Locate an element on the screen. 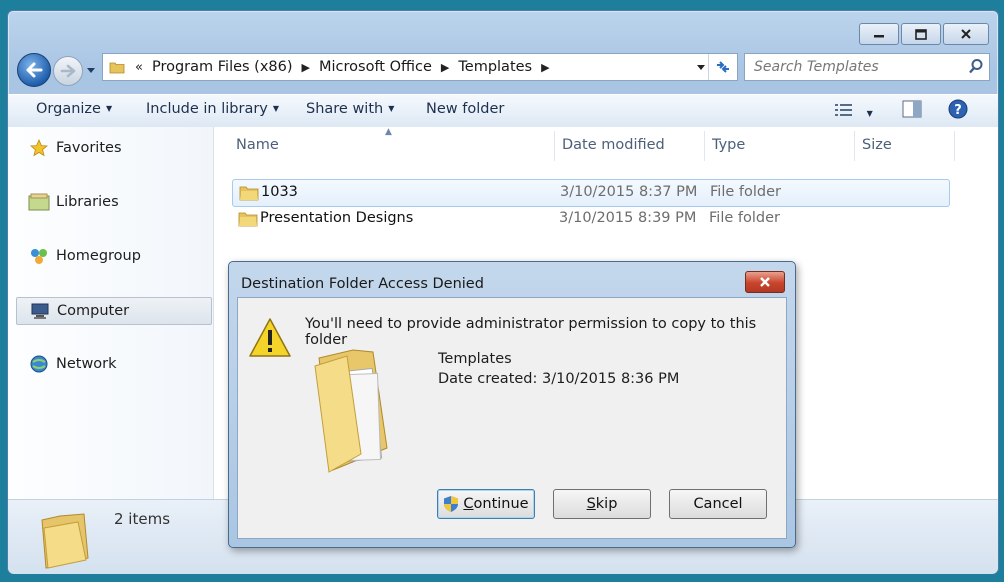 This screenshot has width=1004, height=582. continue-button: Continue is located at coordinates (486, 504).